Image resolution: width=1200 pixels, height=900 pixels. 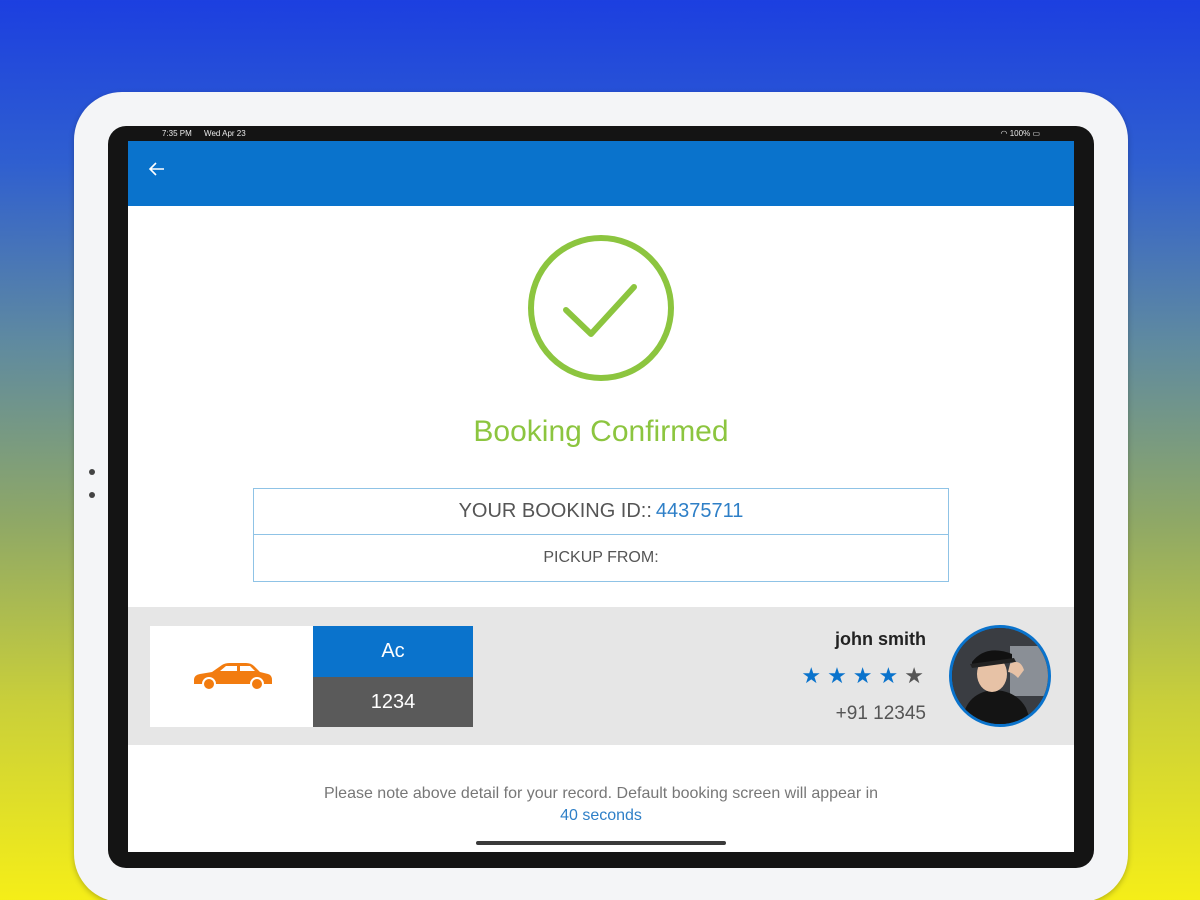 What do you see at coordinates (225, 133) in the screenshot?
I see `status-date: Wed Apr 23` at bounding box center [225, 133].